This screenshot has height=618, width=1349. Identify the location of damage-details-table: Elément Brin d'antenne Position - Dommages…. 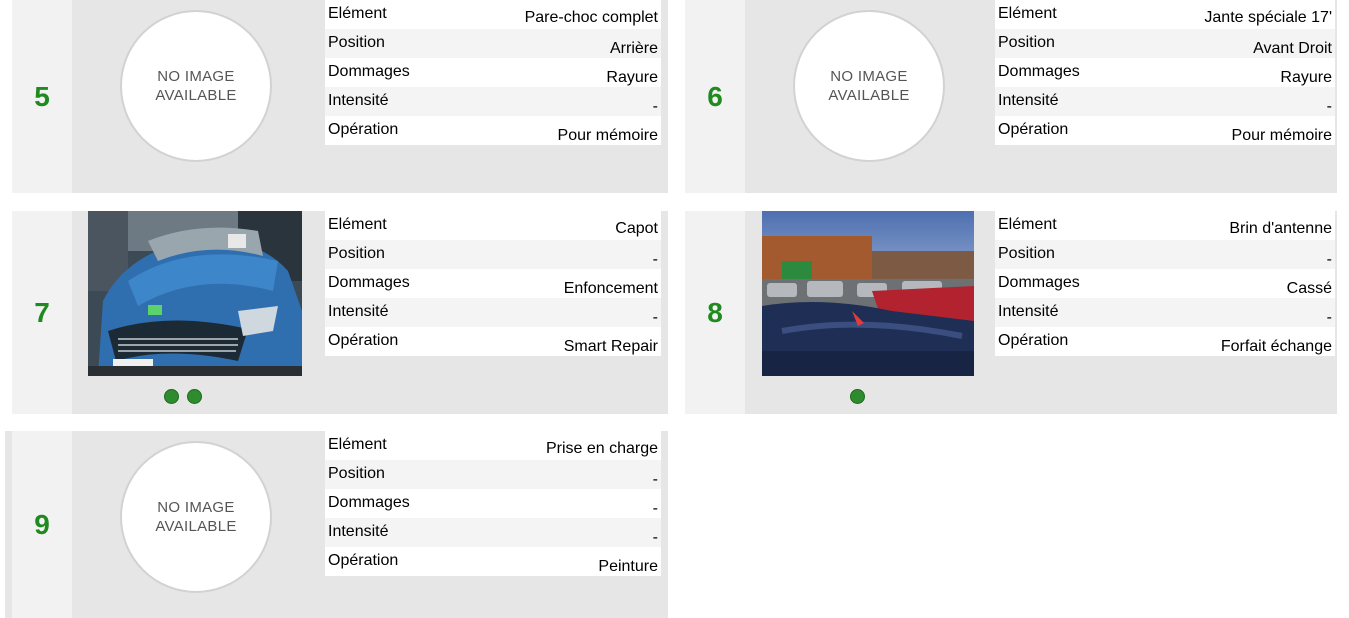
(1165, 283).